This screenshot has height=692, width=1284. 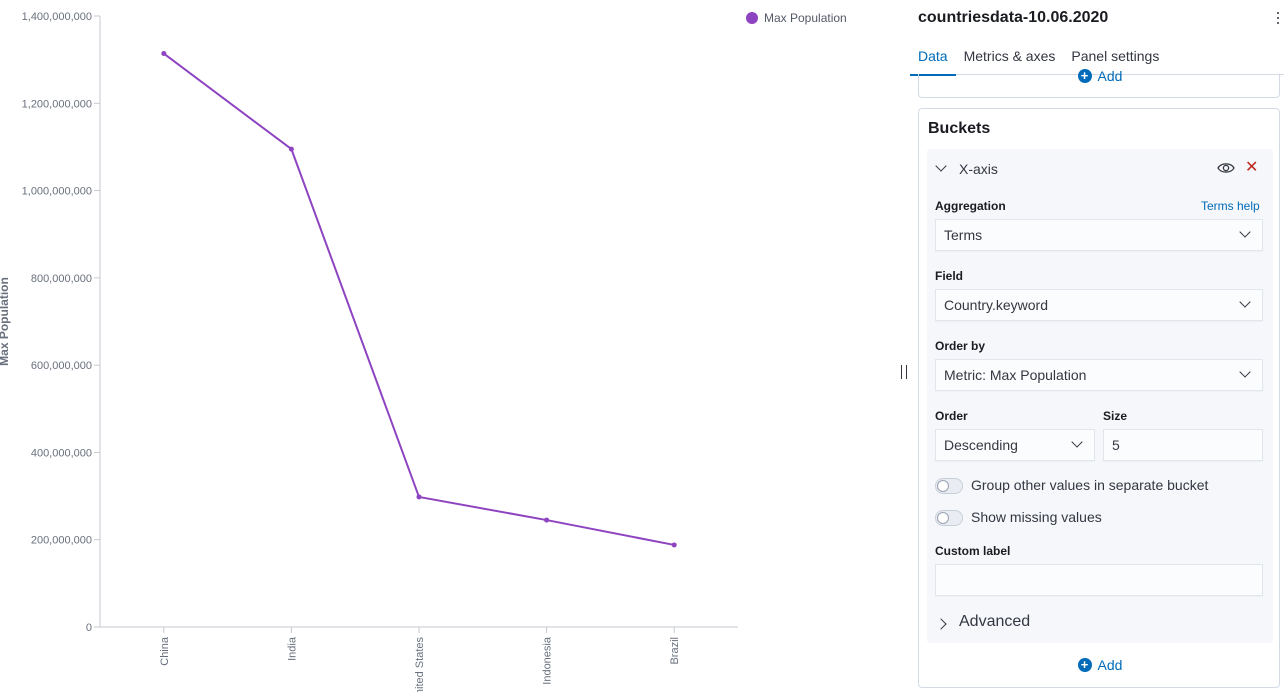 What do you see at coordinates (1110, 665) in the screenshot?
I see `add-bucket-label: Add` at bounding box center [1110, 665].